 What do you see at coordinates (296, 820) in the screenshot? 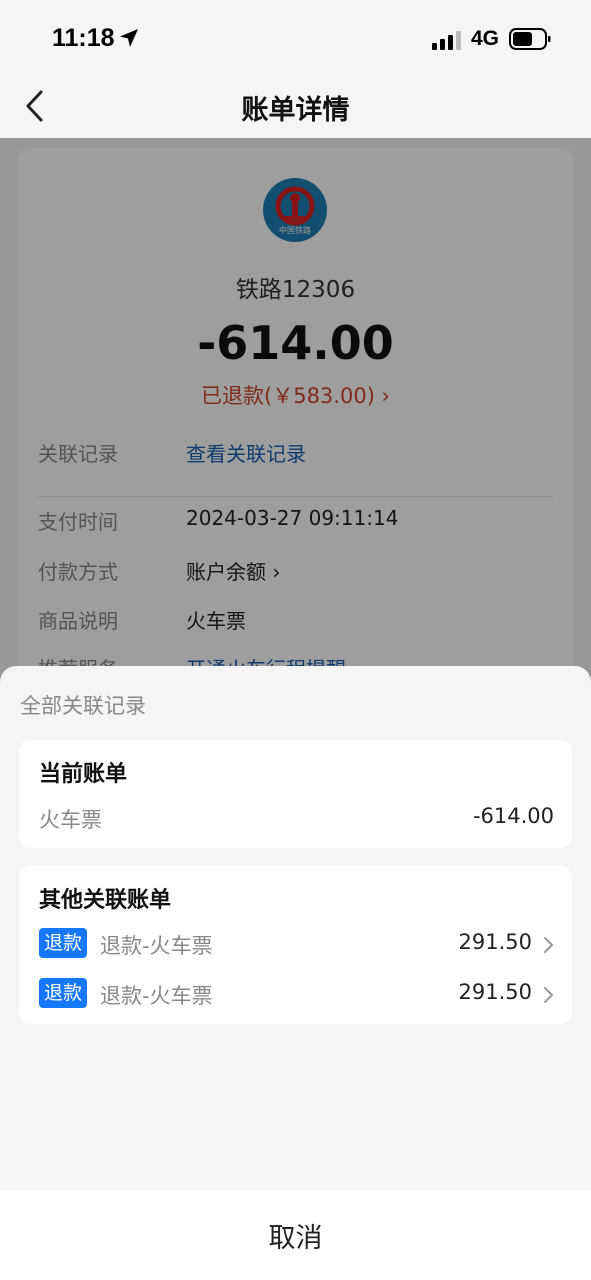
I see `current-bill-row: 火车票 -614.00` at bounding box center [296, 820].